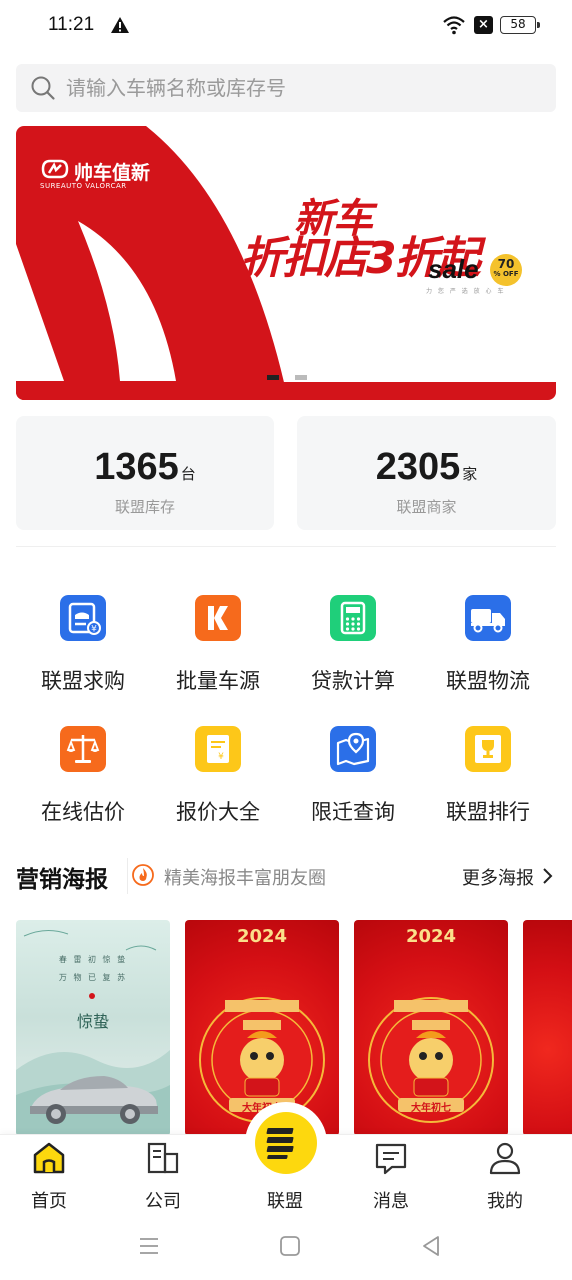  What do you see at coordinates (431, 1246) in the screenshot?
I see `back-icon` at bounding box center [431, 1246].